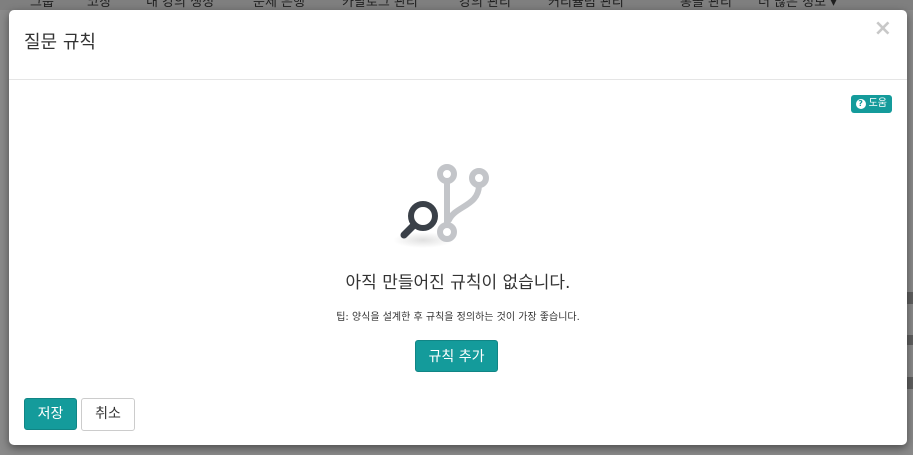 The height and width of the screenshot is (455, 913). Describe the element at coordinates (458, 283) in the screenshot. I see `empty-state-title: 아직 만들어진 규칙이 없습니다.` at that location.